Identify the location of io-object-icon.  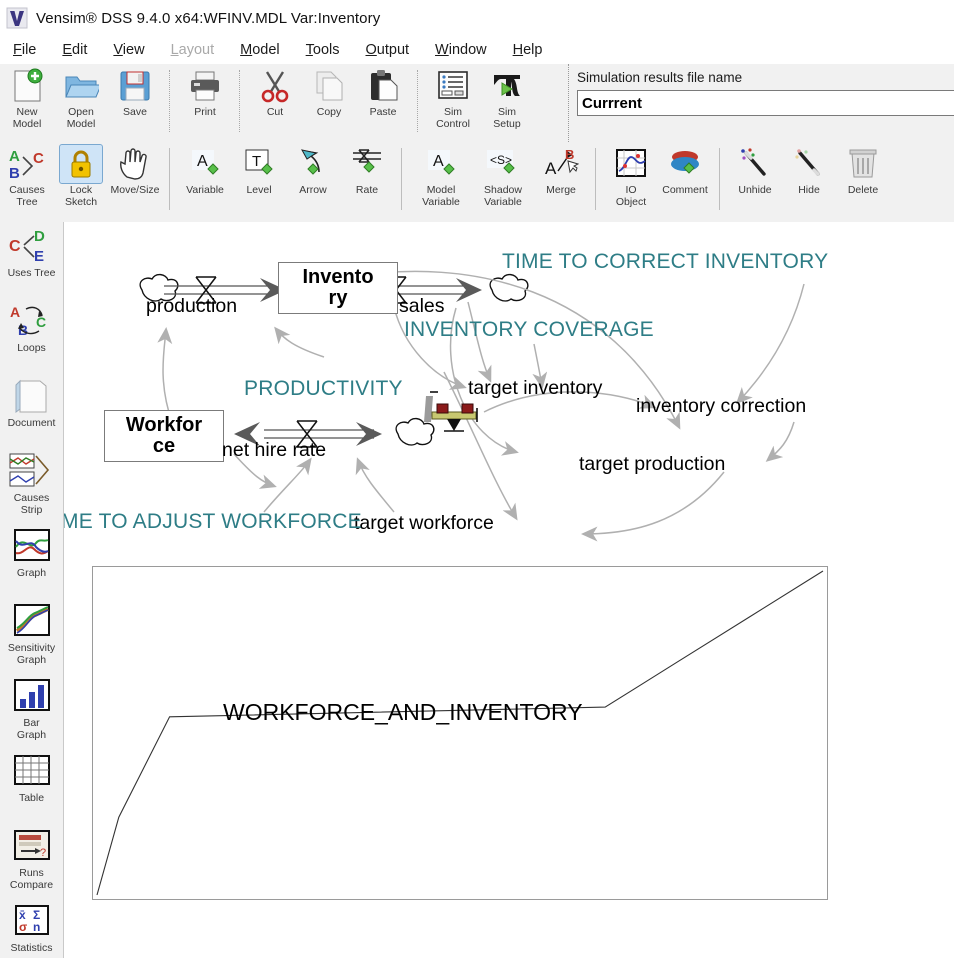
(631, 164).